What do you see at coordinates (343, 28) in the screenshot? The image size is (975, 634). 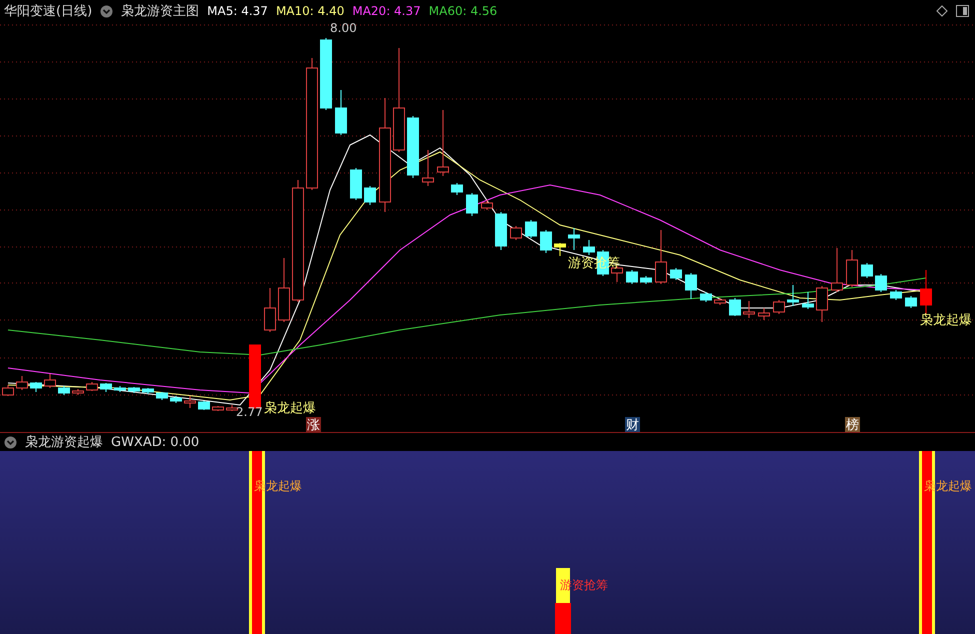 I see `price-label: 8.00` at bounding box center [343, 28].